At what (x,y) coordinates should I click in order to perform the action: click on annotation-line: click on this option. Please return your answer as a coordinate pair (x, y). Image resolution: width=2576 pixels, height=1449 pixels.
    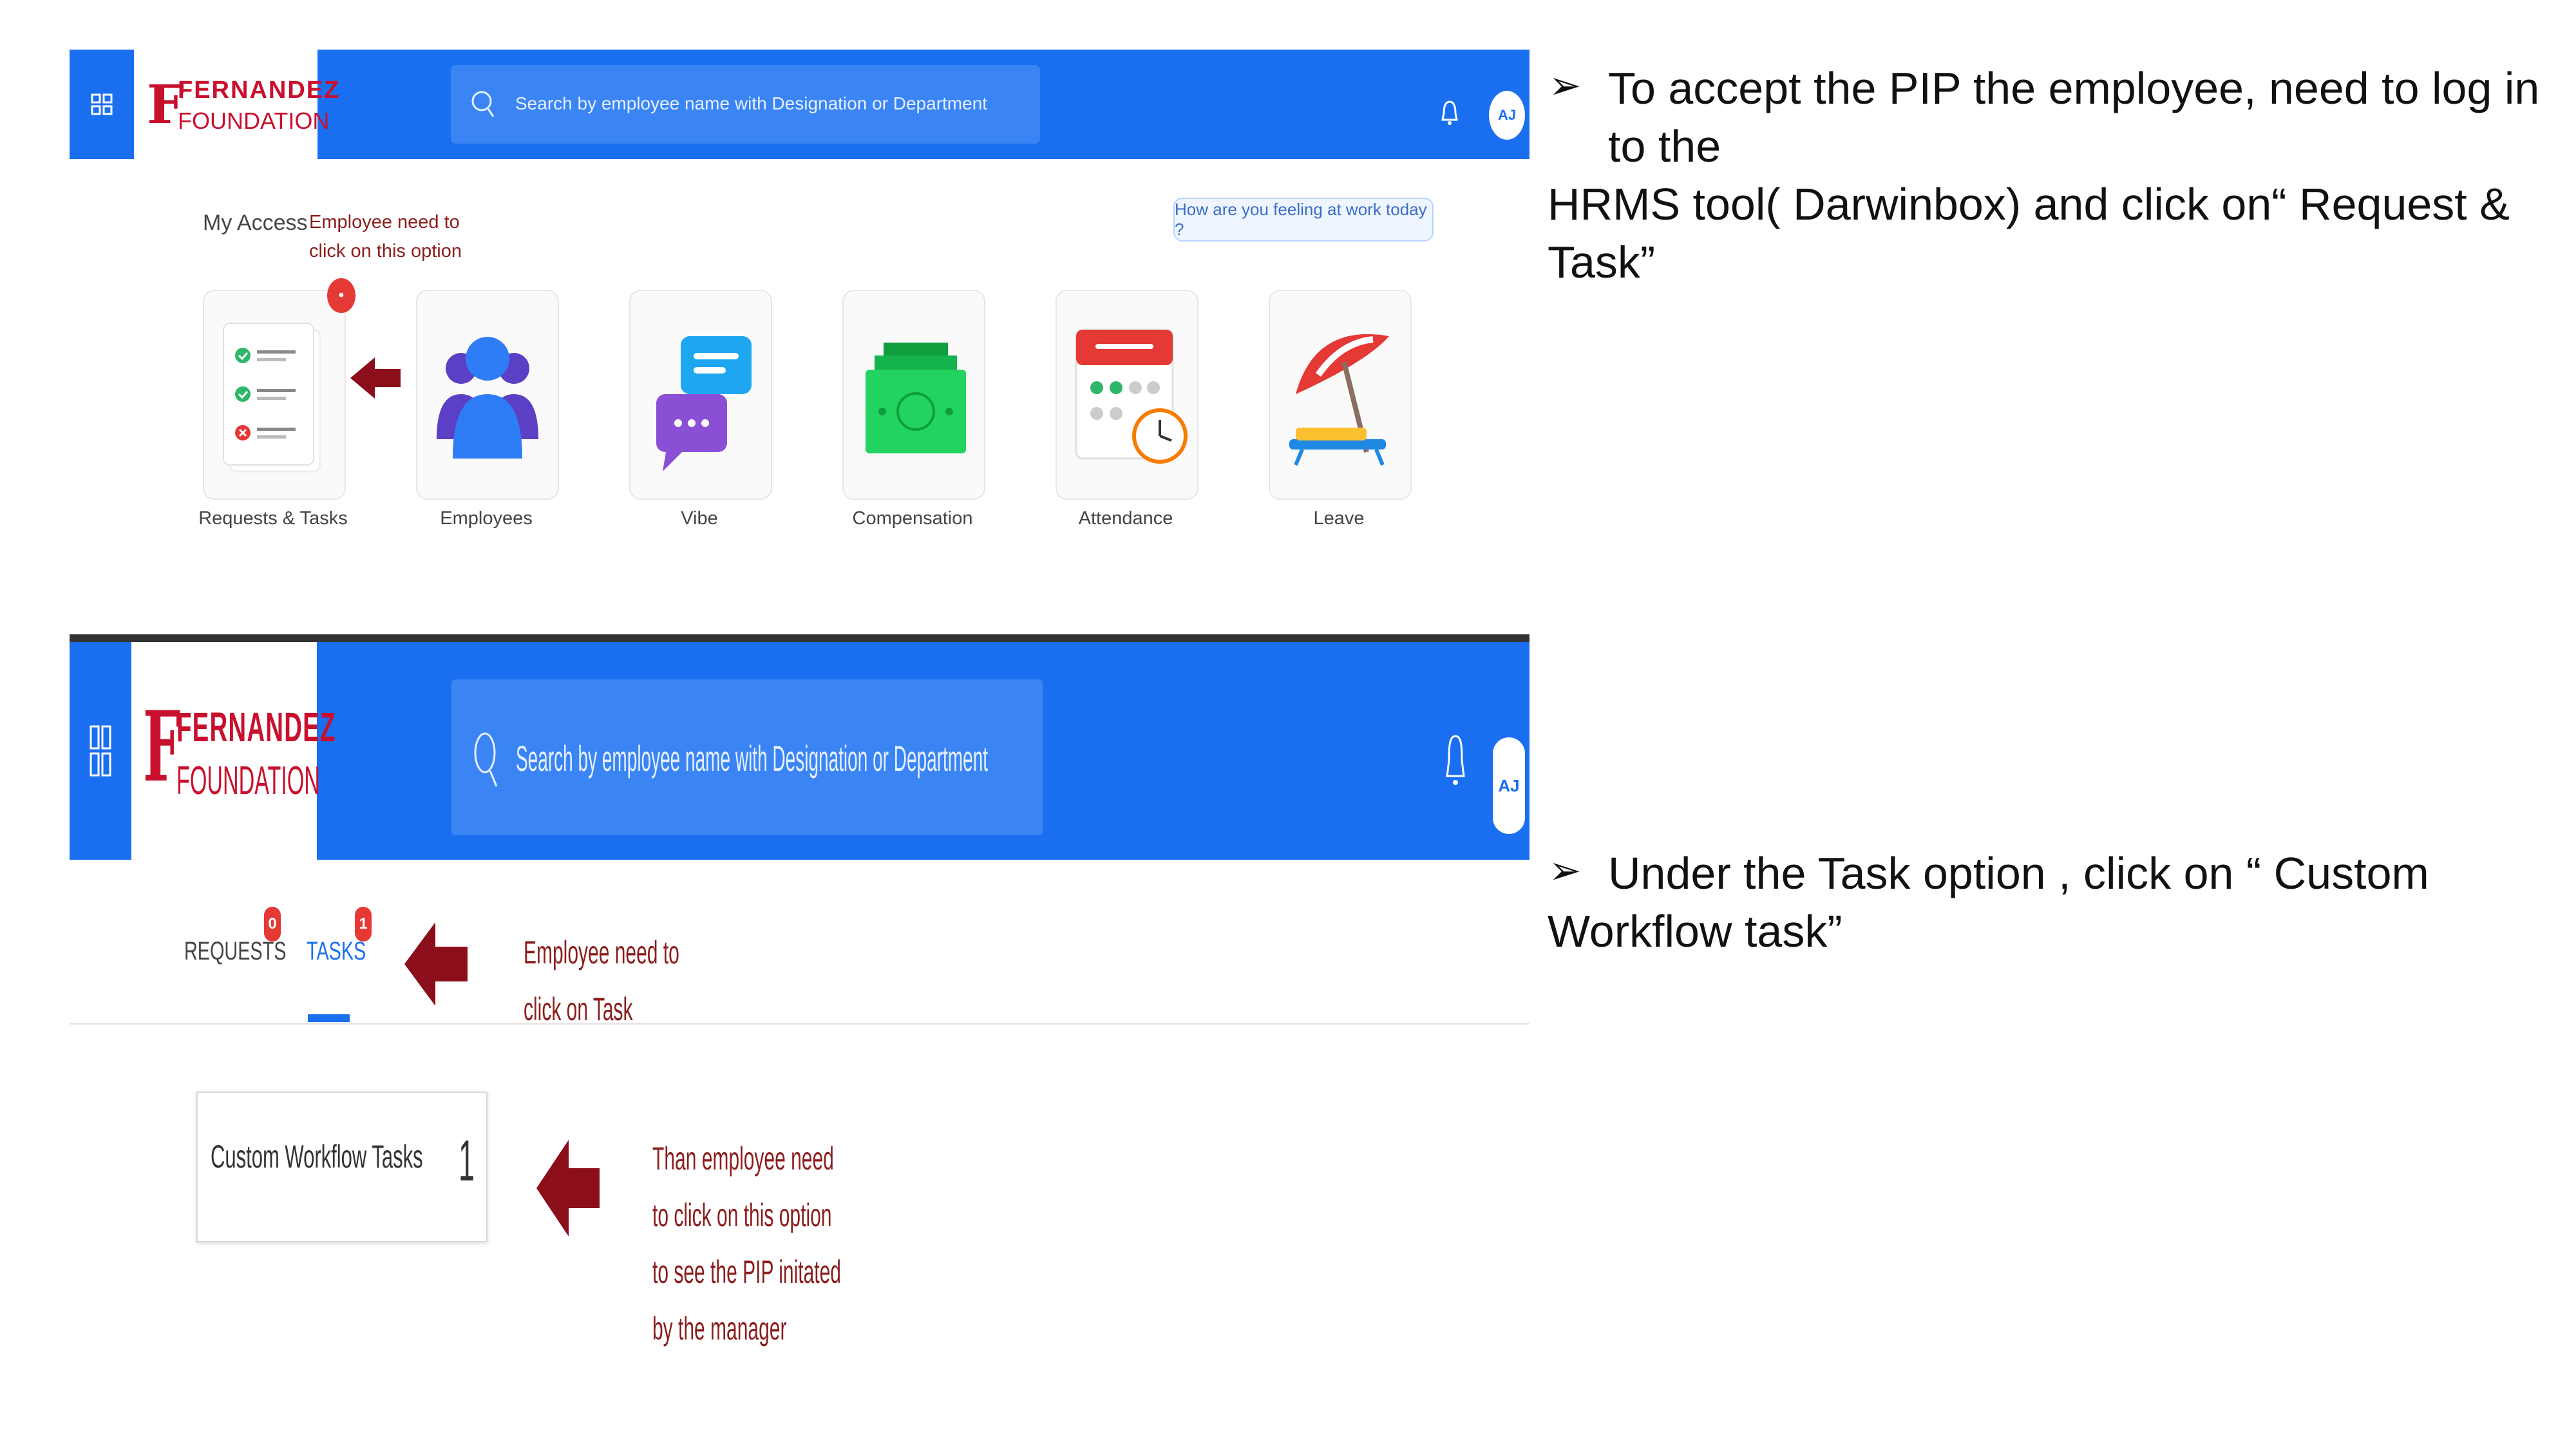
    Looking at the image, I should click on (385, 251).